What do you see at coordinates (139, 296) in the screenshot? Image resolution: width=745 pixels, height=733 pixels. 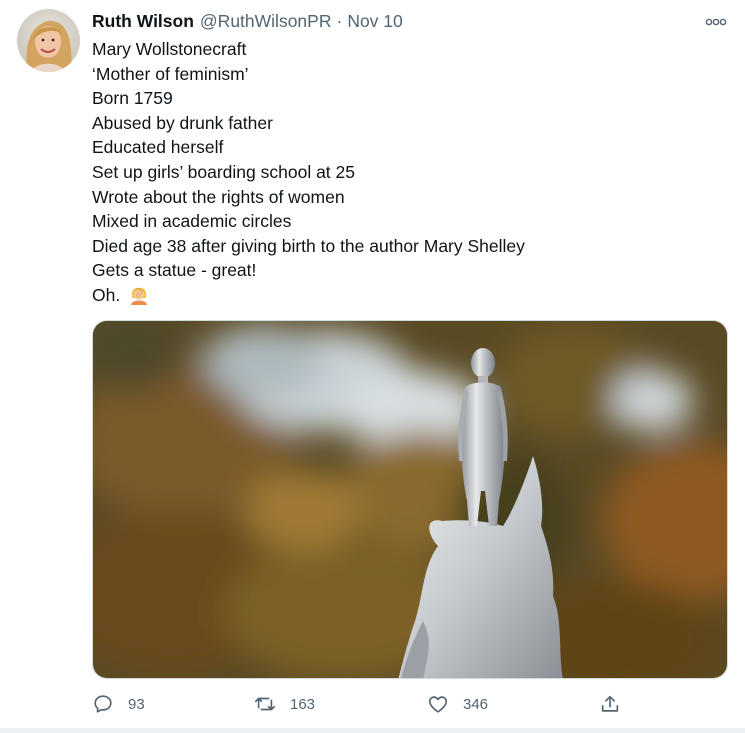 I see `woman-facepalming-icon` at bounding box center [139, 296].